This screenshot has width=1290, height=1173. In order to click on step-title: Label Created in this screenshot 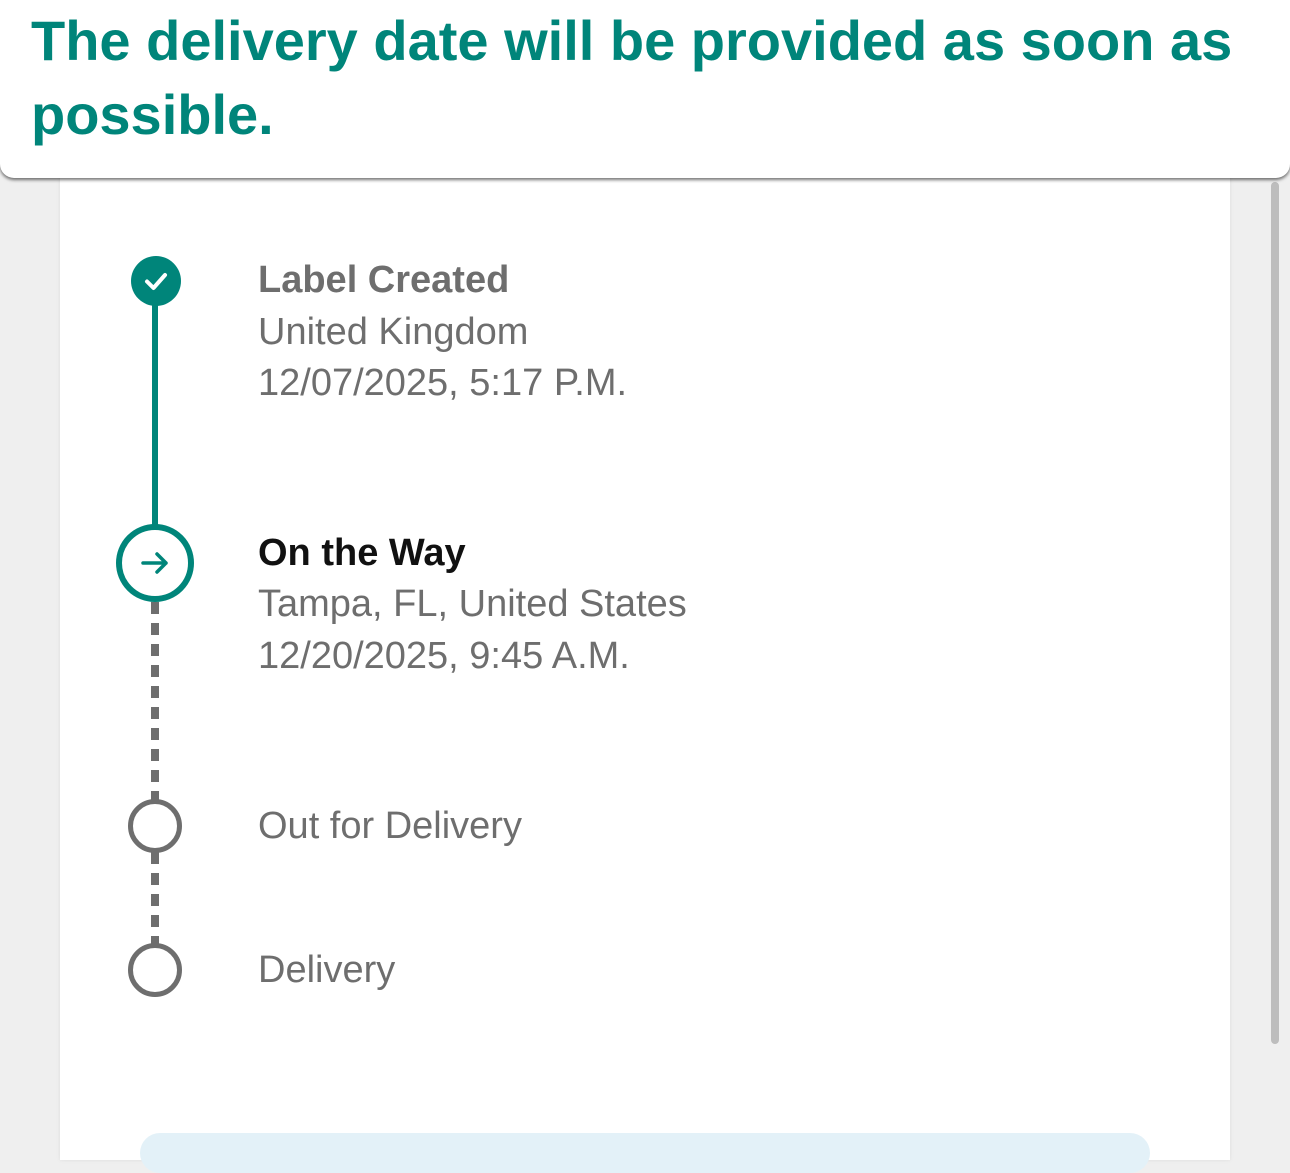, I will do `click(384, 280)`.